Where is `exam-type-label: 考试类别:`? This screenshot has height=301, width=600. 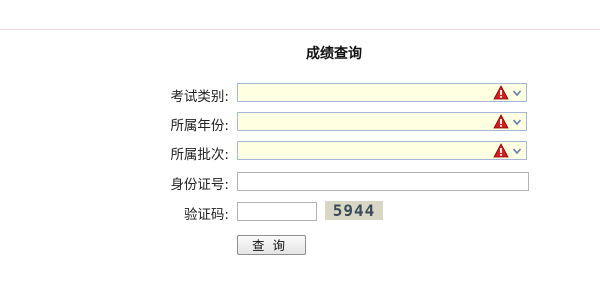 exam-type-label: 考试类别: is located at coordinates (199, 97).